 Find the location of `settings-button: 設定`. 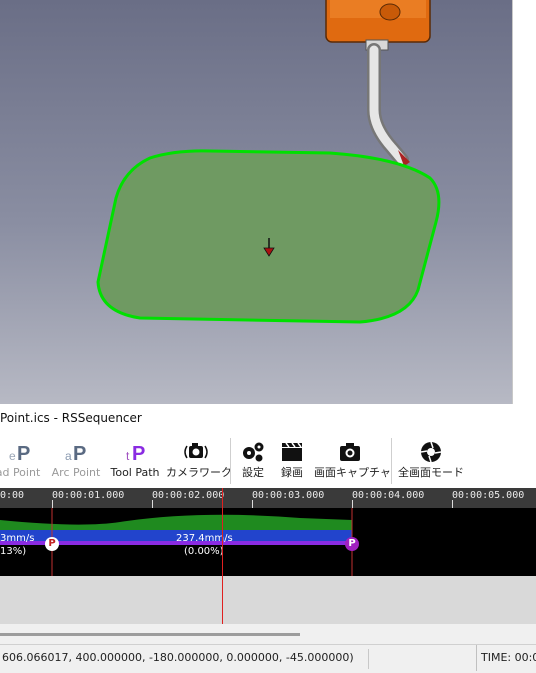

settings-button: 設定 is located at coordinates (253, 461).